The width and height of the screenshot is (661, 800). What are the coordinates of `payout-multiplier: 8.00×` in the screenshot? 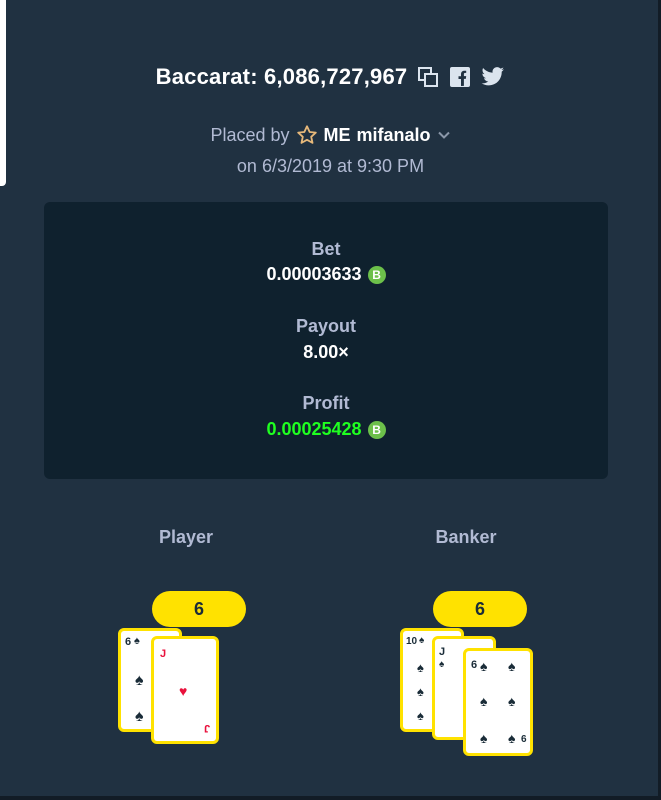 It's located at (326, 352).